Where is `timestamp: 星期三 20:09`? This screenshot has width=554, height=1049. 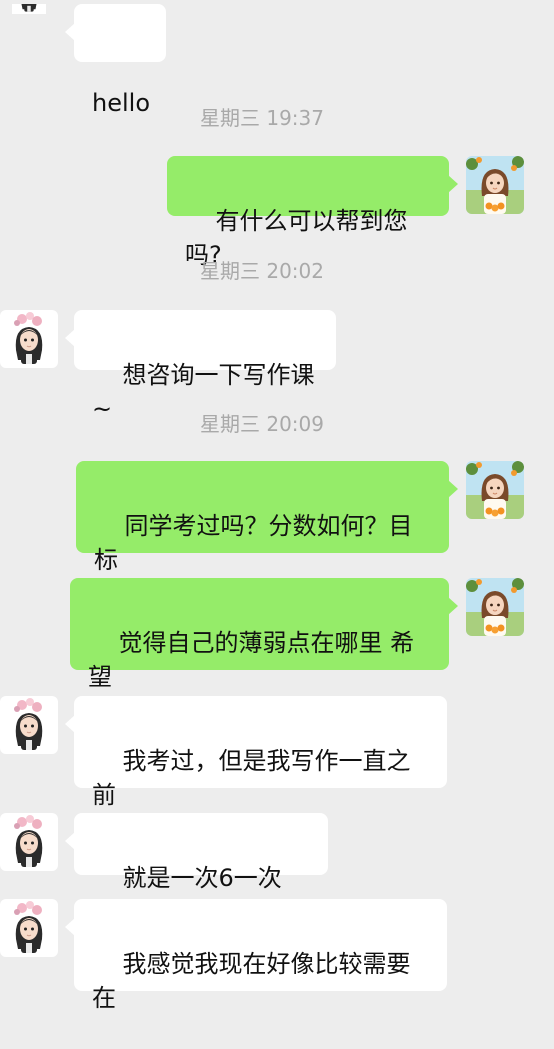
timestamp: 星期三 20:09 is located at coordinates (262, 424).